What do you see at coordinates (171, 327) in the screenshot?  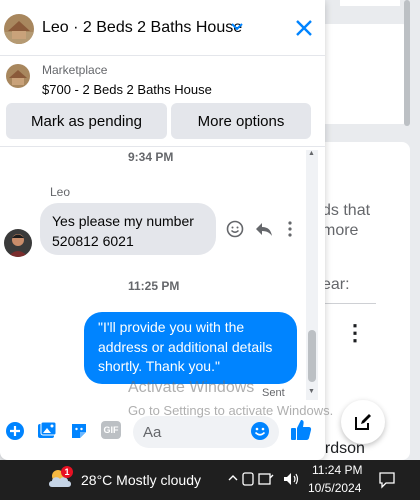 I see `message-text: "I'll provide you with the` at bounding box center [171, 327].